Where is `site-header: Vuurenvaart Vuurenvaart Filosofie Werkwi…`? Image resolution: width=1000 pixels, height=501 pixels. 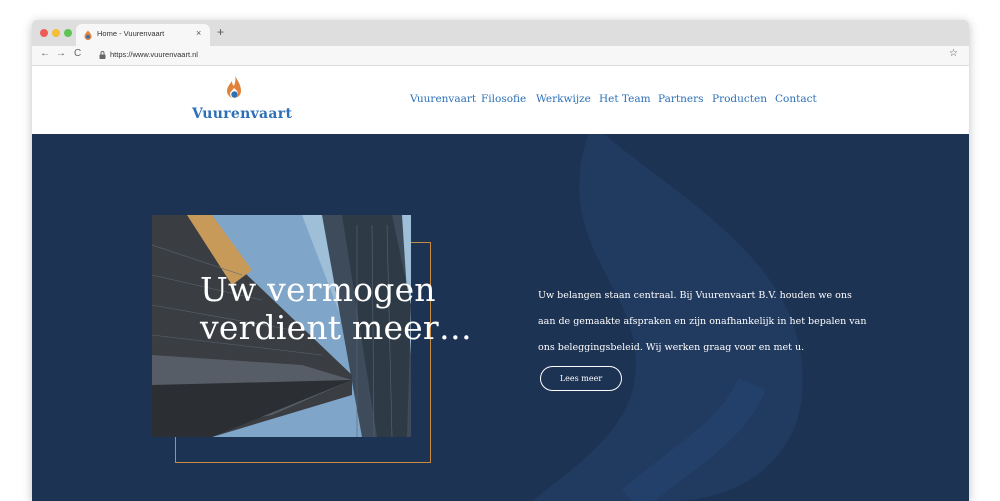 site-header: Vuurenvaart Vuurenvaart Filosofie Werkwi… is located at coordinates (500, 100).